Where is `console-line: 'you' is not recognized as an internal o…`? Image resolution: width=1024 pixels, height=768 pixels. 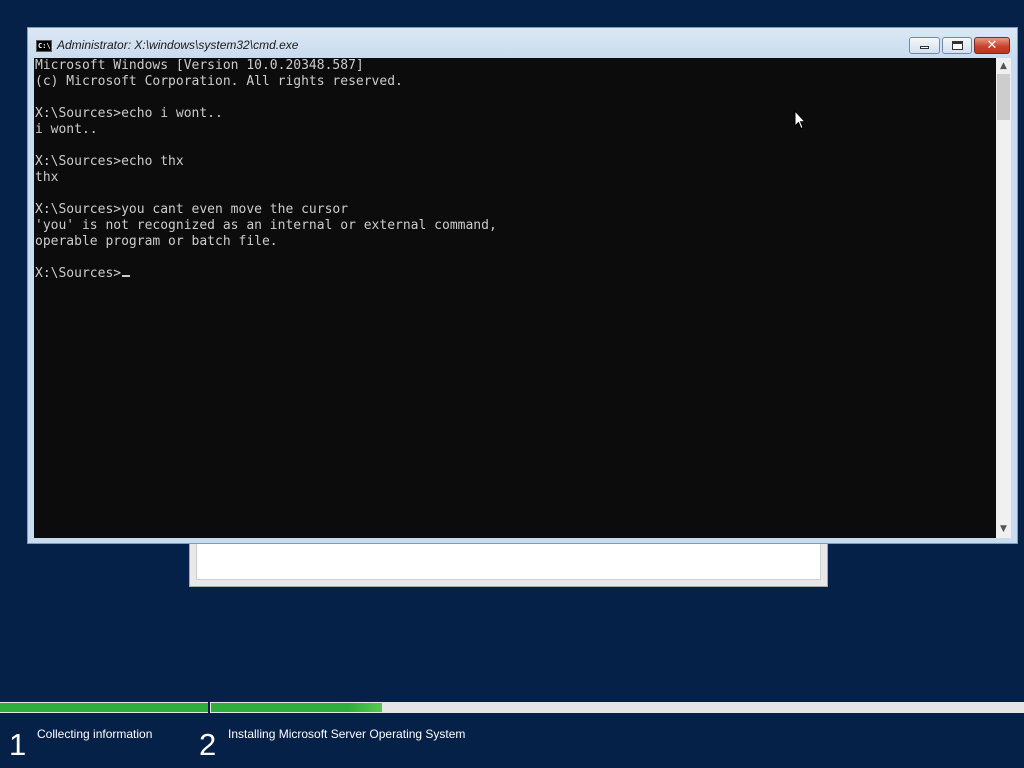 console-line: 'you' is not recognized as an internal o… is located at coordinates (266, 225).